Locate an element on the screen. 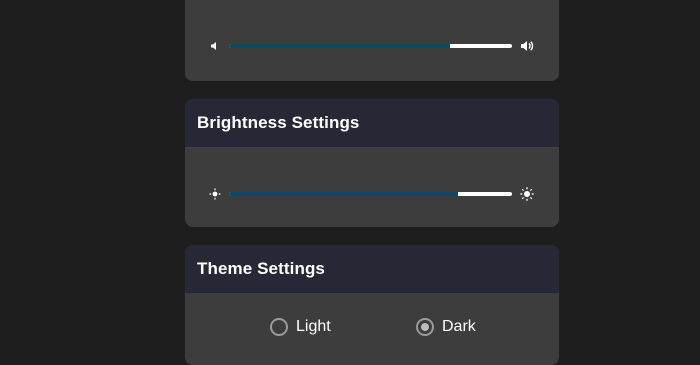 This screenshot has height=365, width=700. volume-high-icon is located at coordinates (527, 46).